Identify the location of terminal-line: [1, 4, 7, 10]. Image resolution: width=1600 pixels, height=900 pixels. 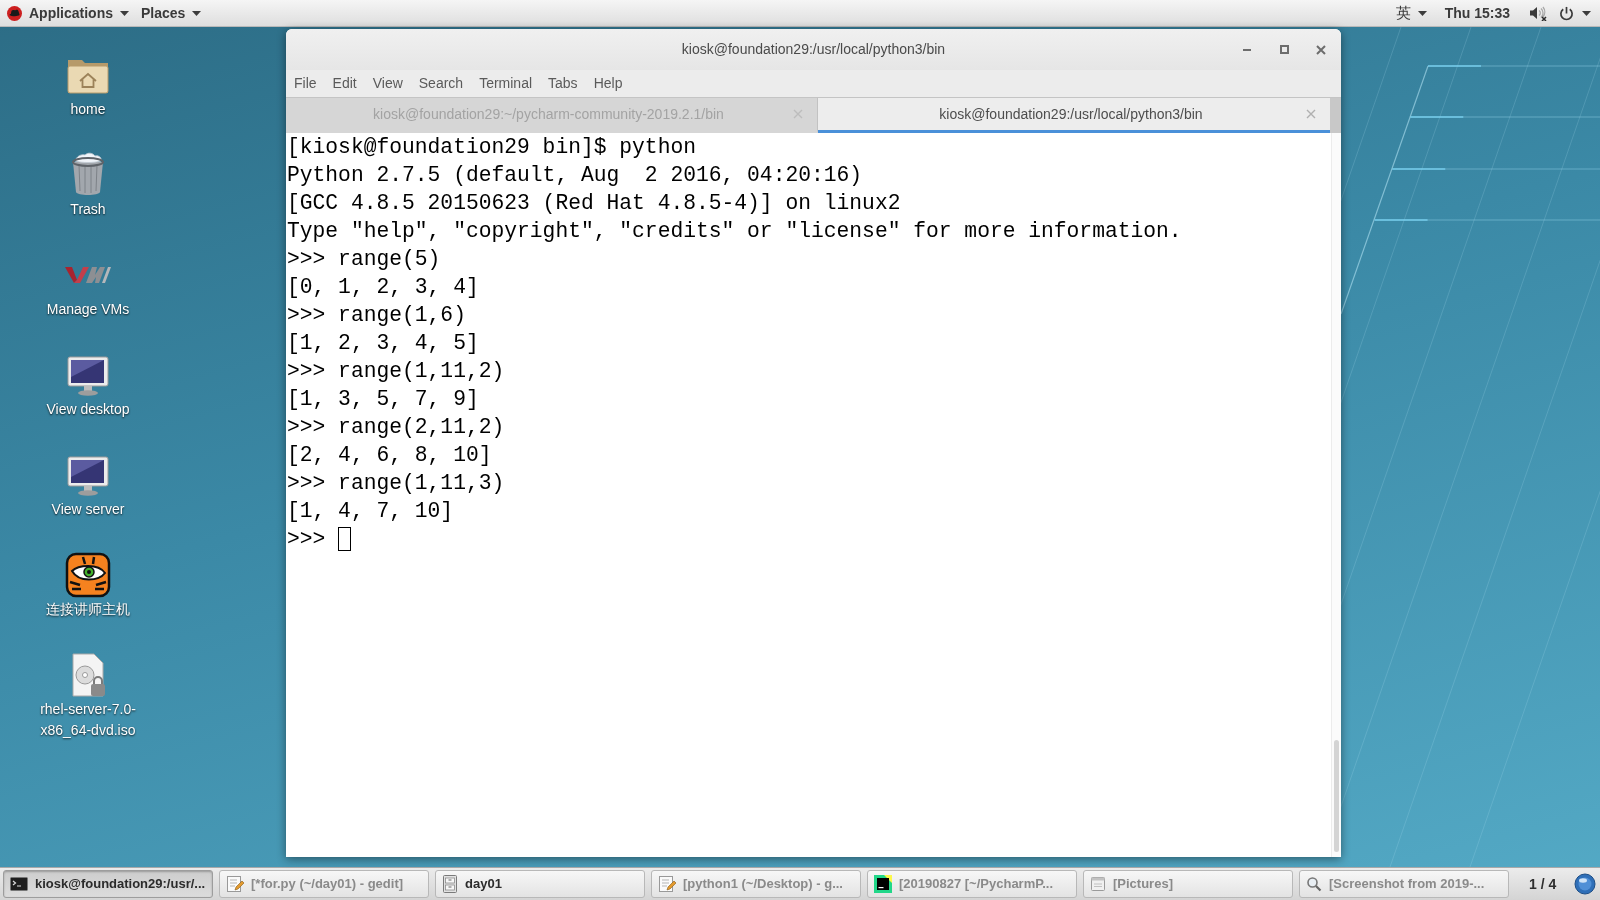
(370, 511).